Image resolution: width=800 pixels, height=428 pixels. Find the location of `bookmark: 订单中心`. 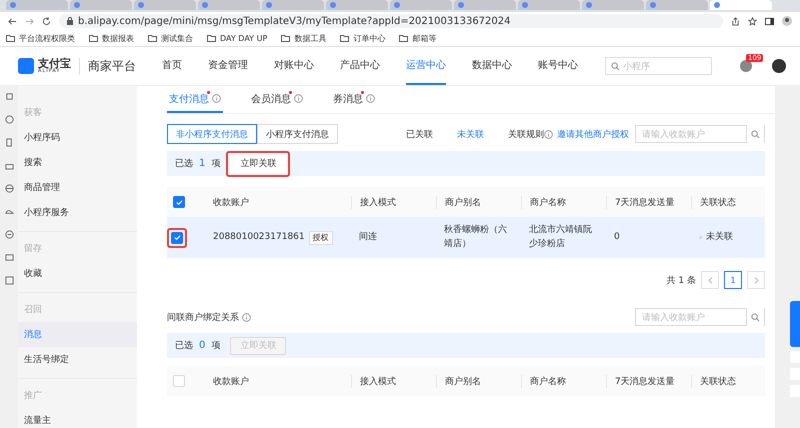

bookmark: 订单中心 is located at coordinates (363, 38).